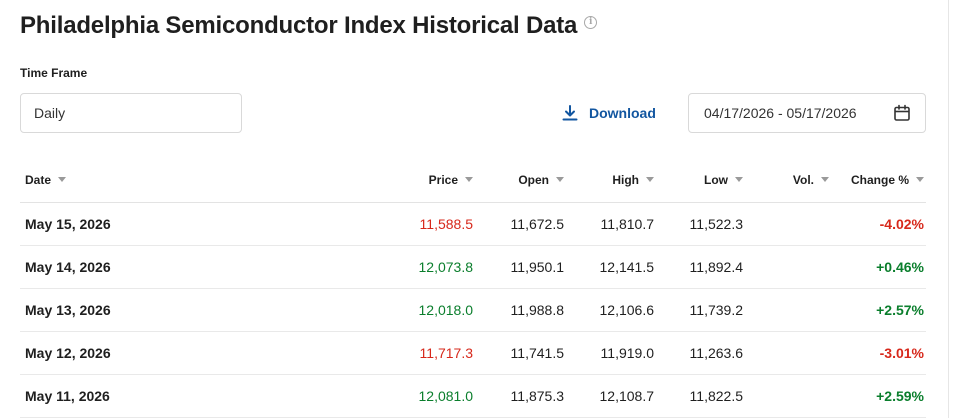 This screenshot has height=418, width=960. I want to click on cell-open: 11,950.1, so click(518, 267).